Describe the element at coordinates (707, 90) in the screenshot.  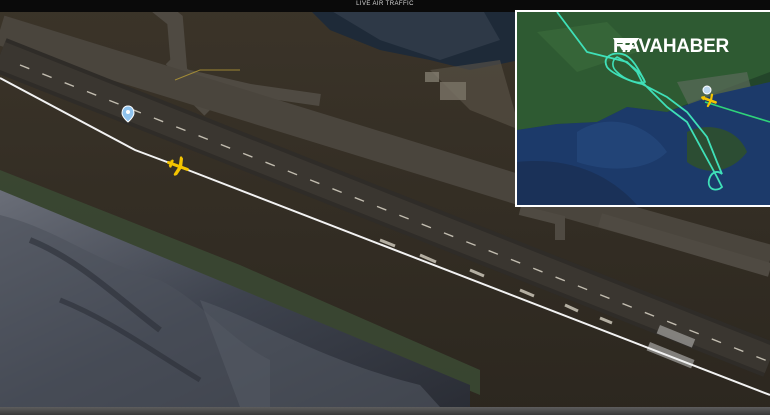
I see `inset-location-pin-icon` at that location.